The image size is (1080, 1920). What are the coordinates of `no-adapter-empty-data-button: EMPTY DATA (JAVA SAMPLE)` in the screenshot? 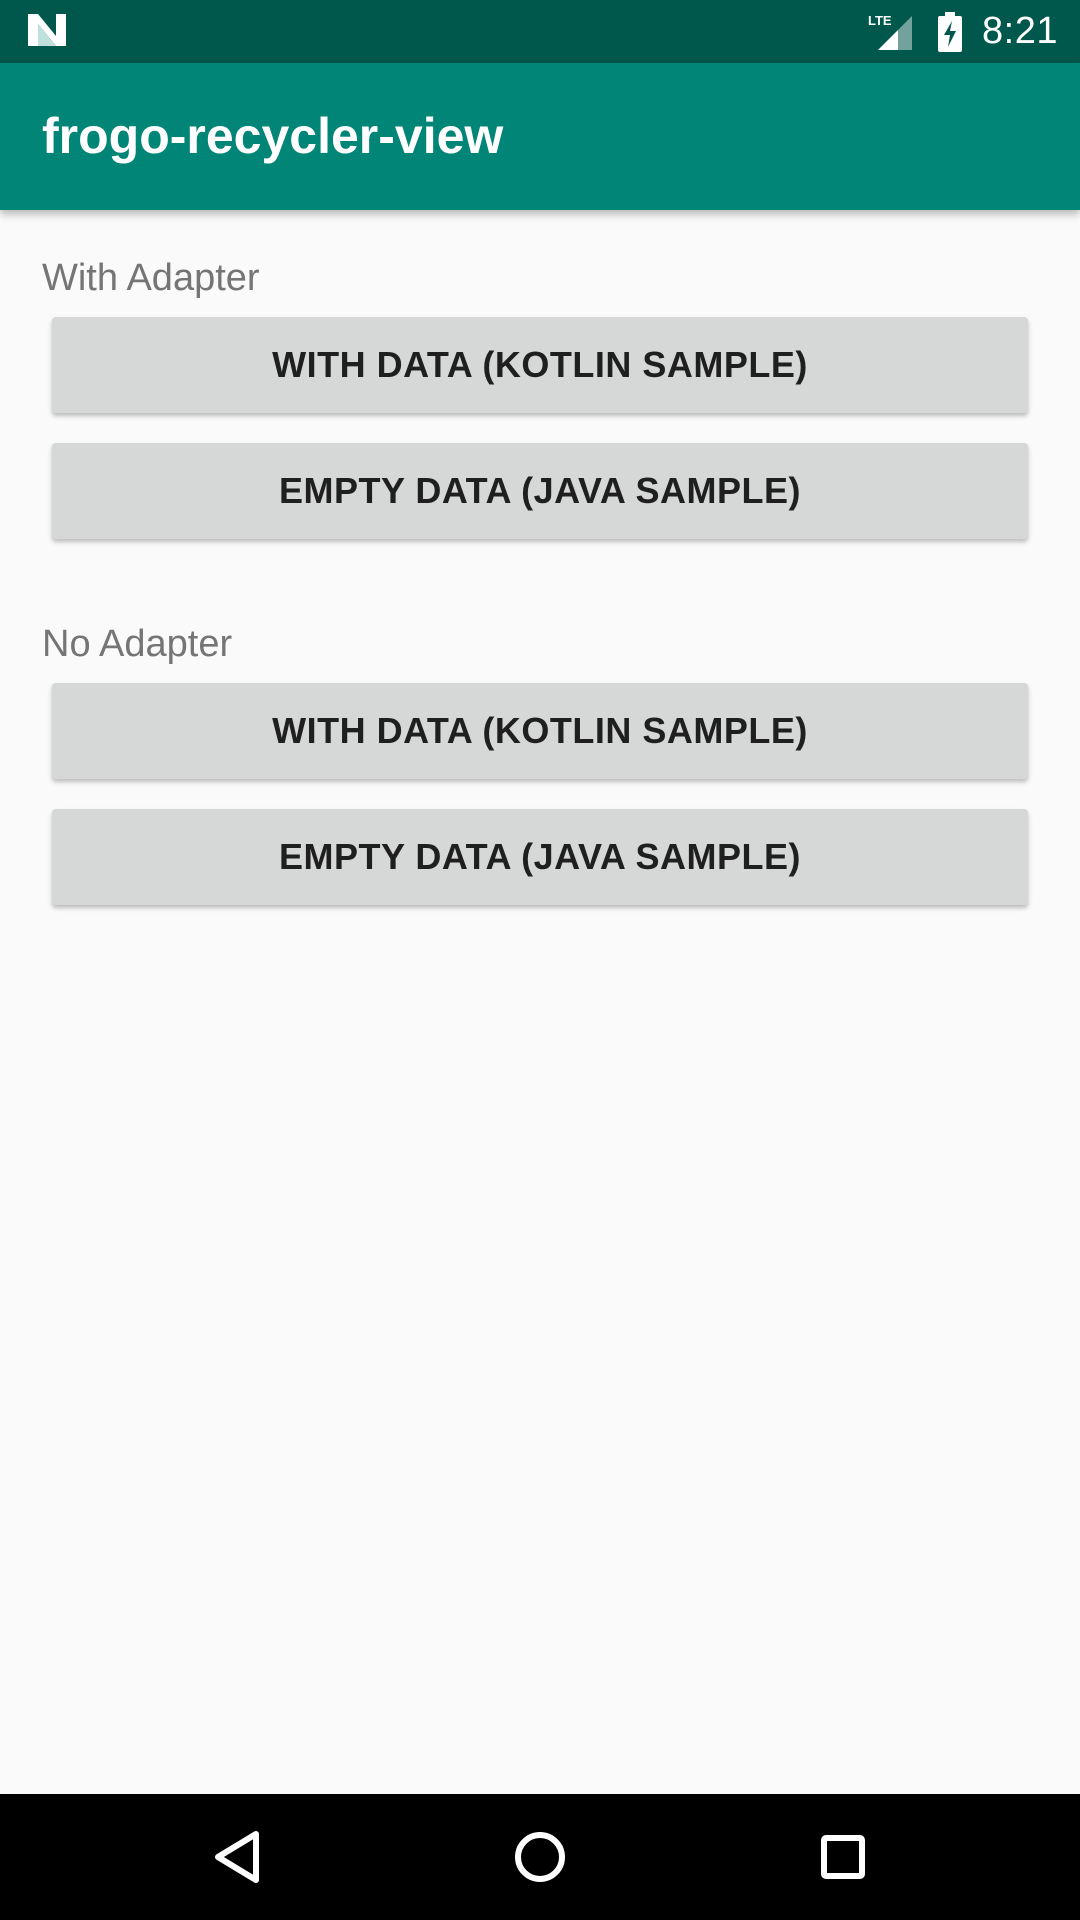 It's located at (540, 857).